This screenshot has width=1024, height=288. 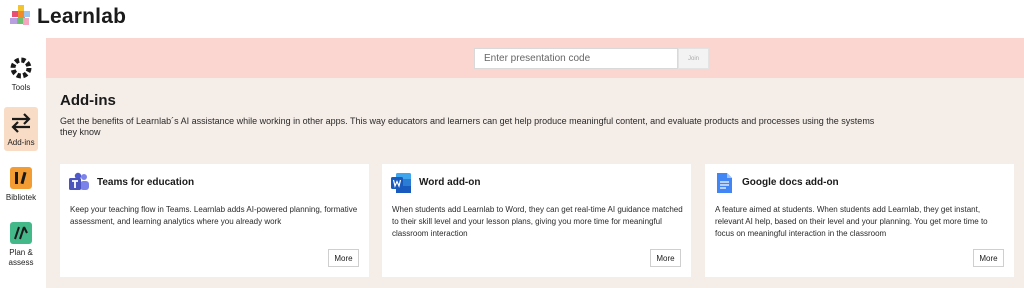 I want to click on top-bar: Learnlab, so click(x=512, y=19).